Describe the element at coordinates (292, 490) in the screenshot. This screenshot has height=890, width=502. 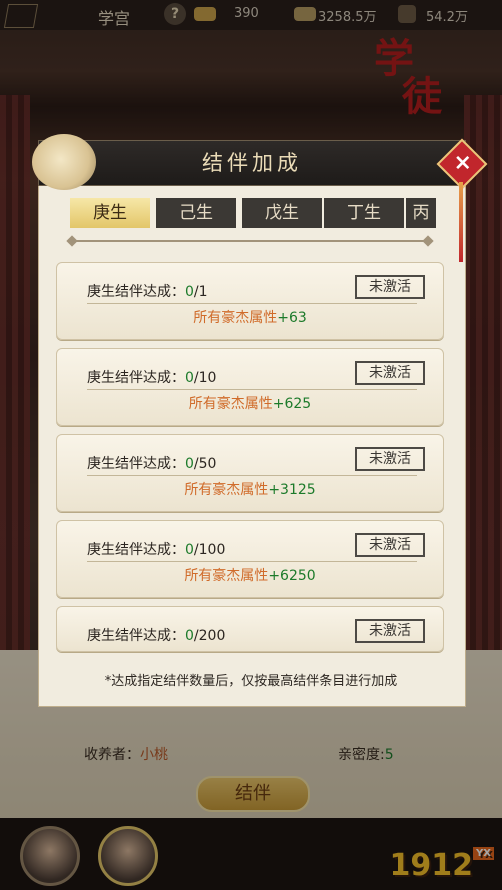
I see `reward-value: +3125` at that location.